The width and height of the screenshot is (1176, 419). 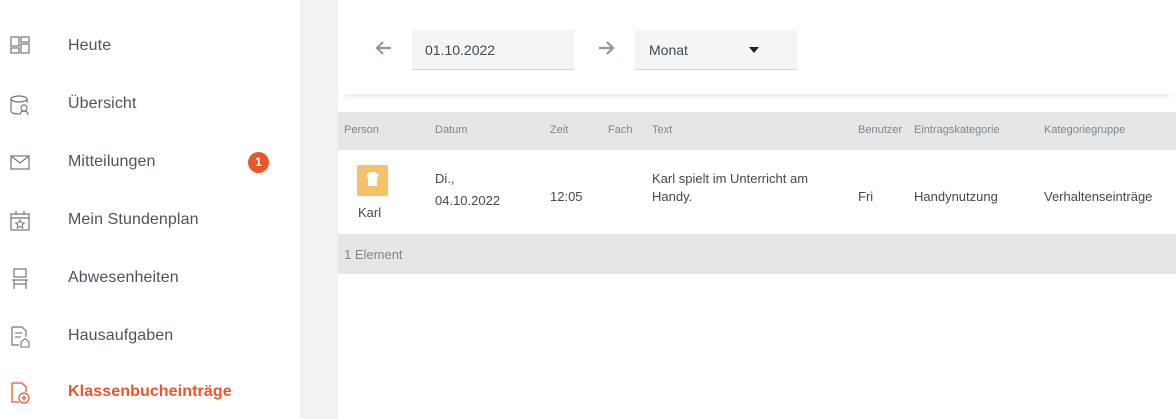 I want to click on mail-icon, so click(x=20, y=162).